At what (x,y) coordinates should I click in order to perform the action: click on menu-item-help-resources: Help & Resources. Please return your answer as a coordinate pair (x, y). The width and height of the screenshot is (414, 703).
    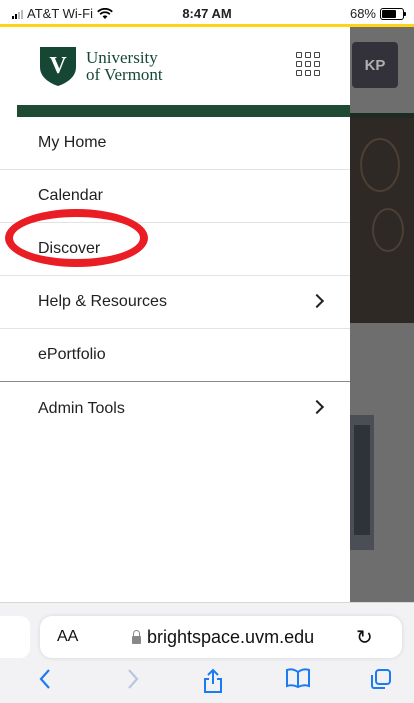
    Looking at the image, I should click on (175, 302).